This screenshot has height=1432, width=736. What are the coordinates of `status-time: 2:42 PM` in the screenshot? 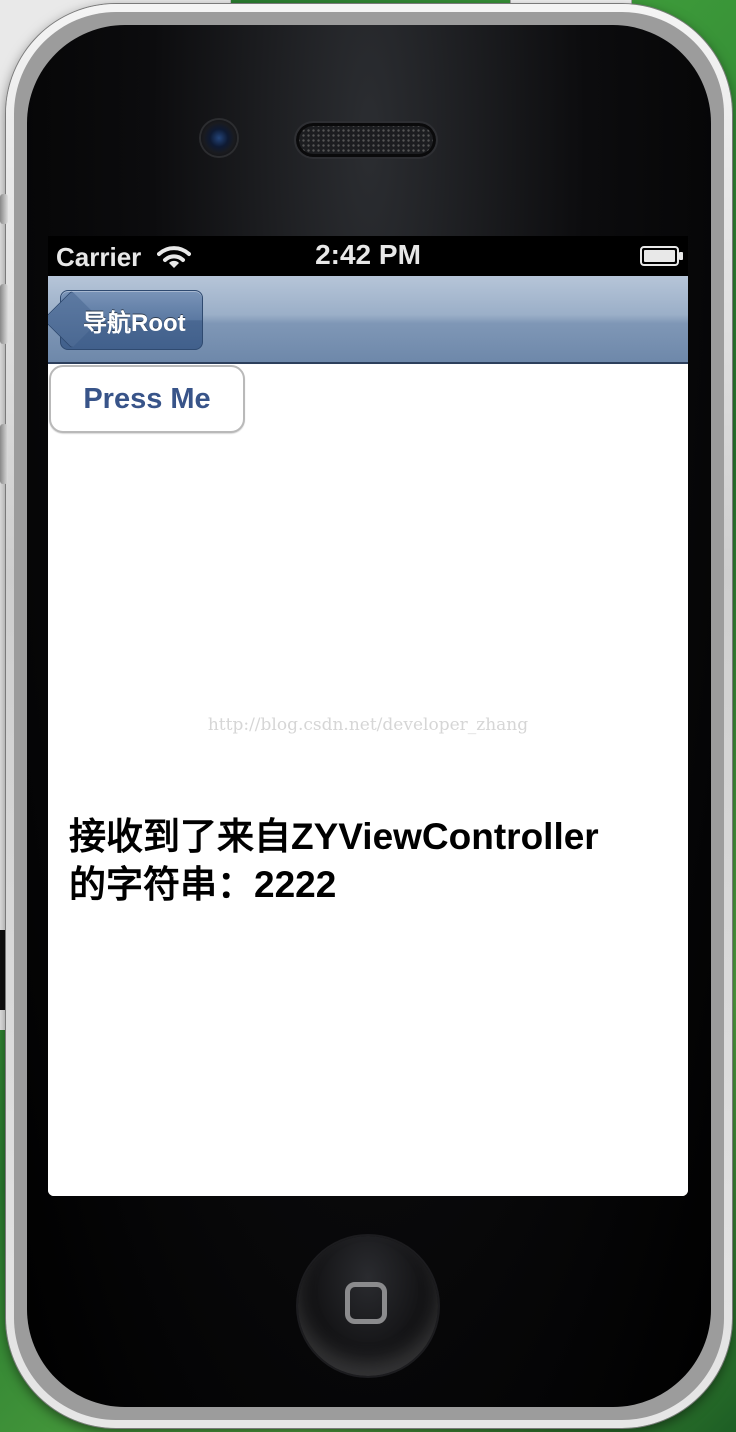 It's located at (368, 254).